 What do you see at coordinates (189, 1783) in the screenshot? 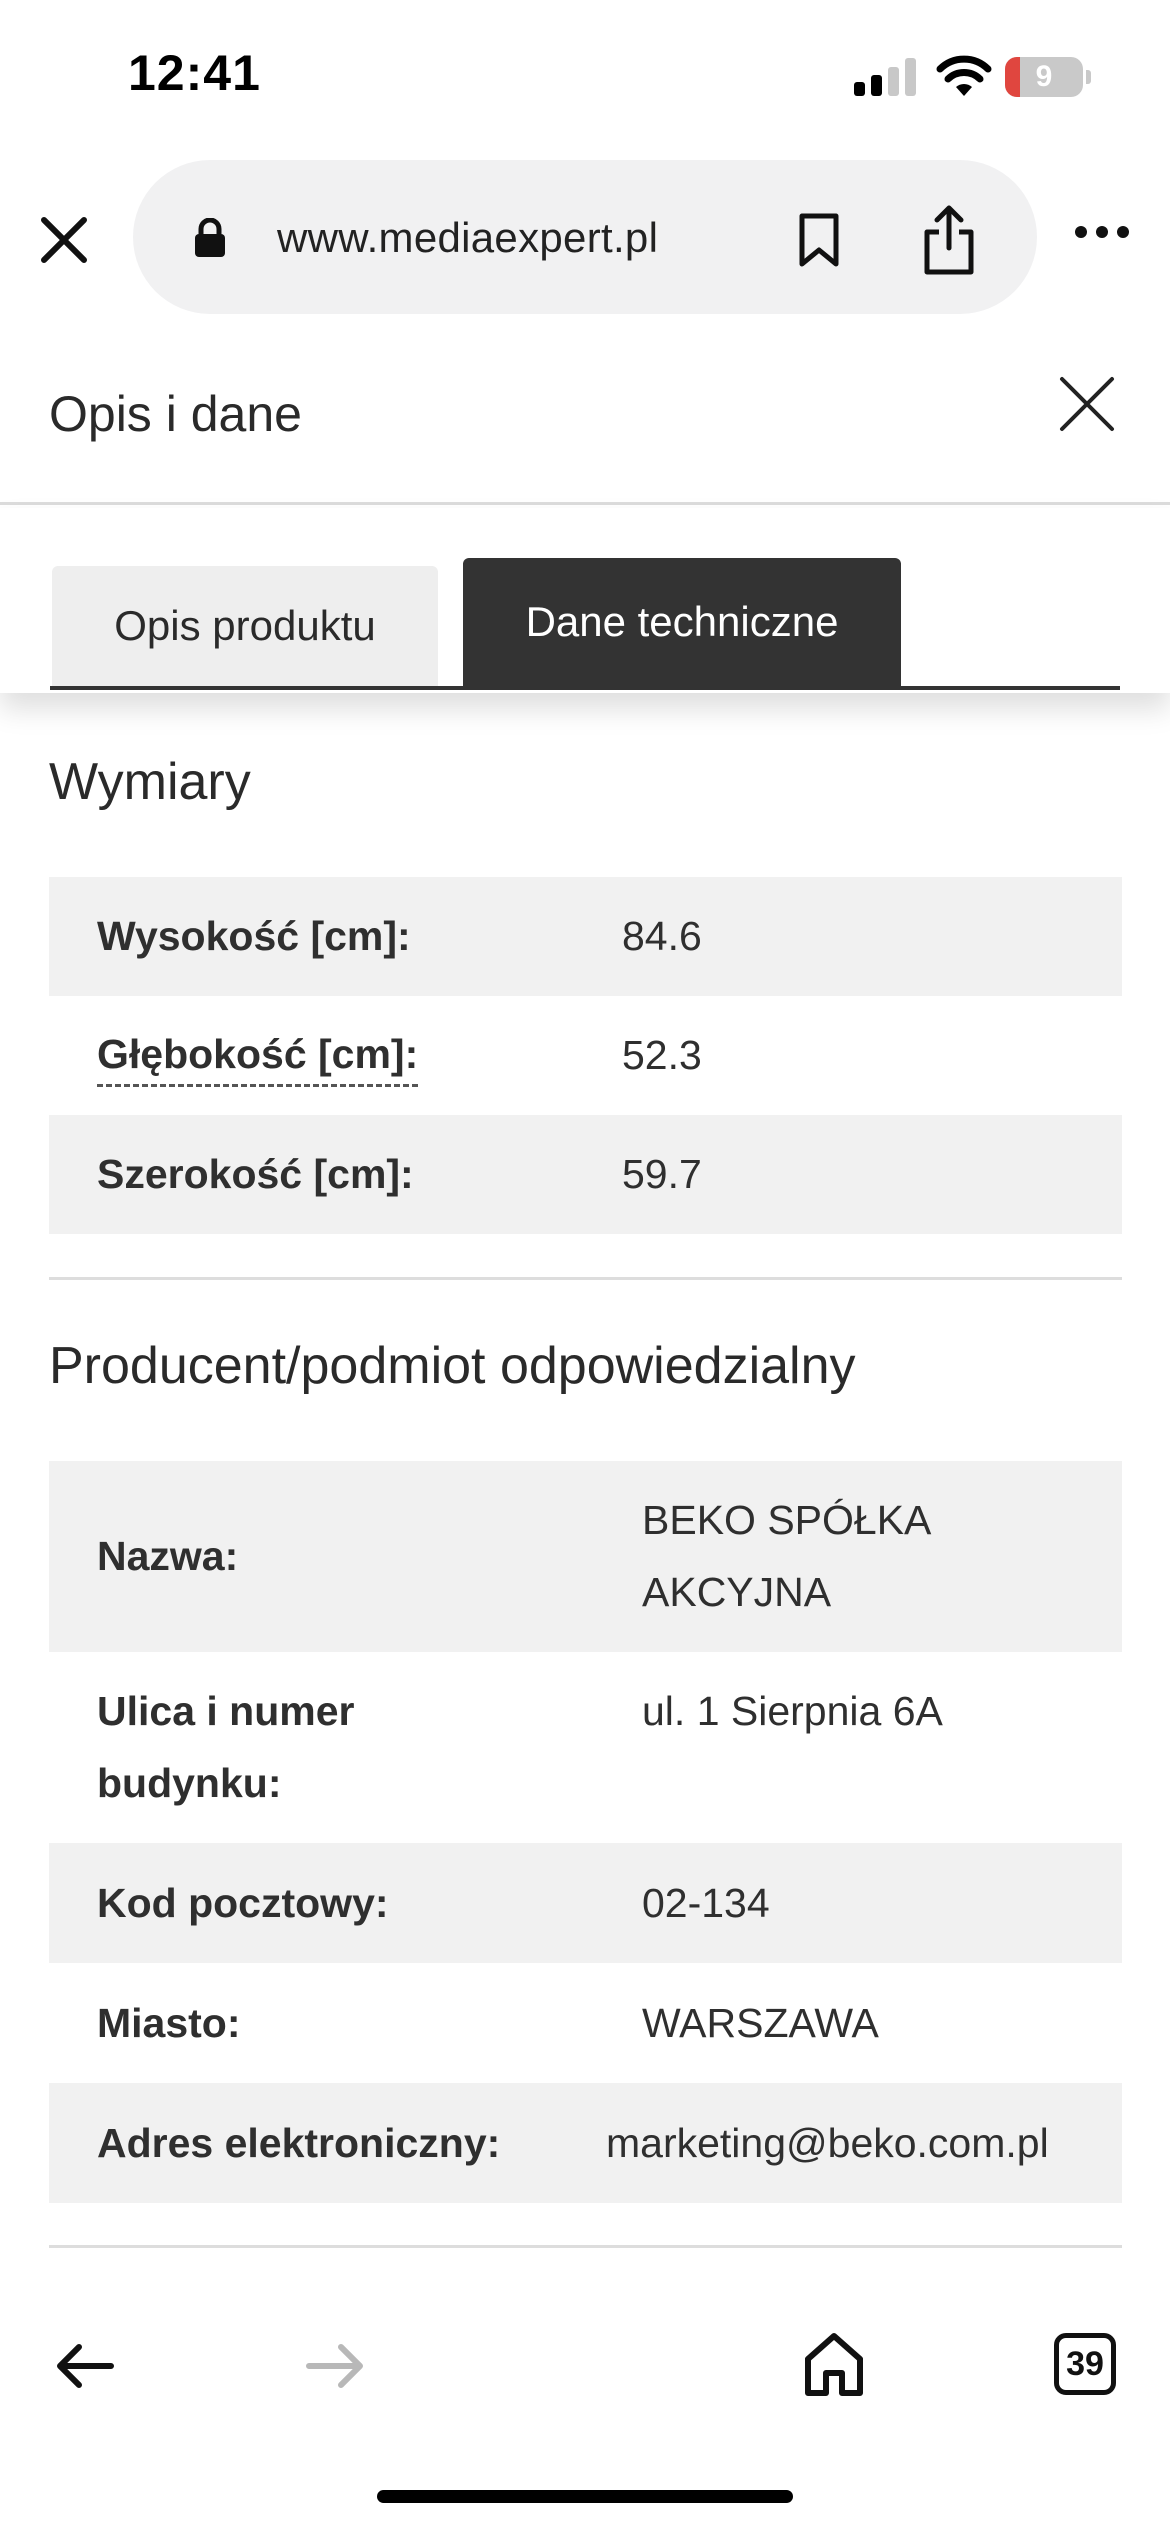
I see `row-label-line: budynku:` at bounding box center [189, 1783].